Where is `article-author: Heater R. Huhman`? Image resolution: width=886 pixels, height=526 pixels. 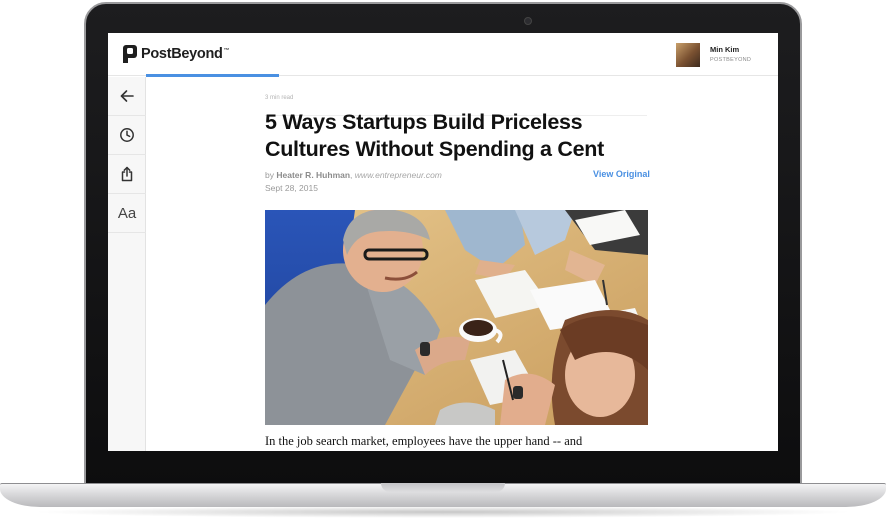 article-author: Heater R. Huhman is located at coordinates (313, 175).